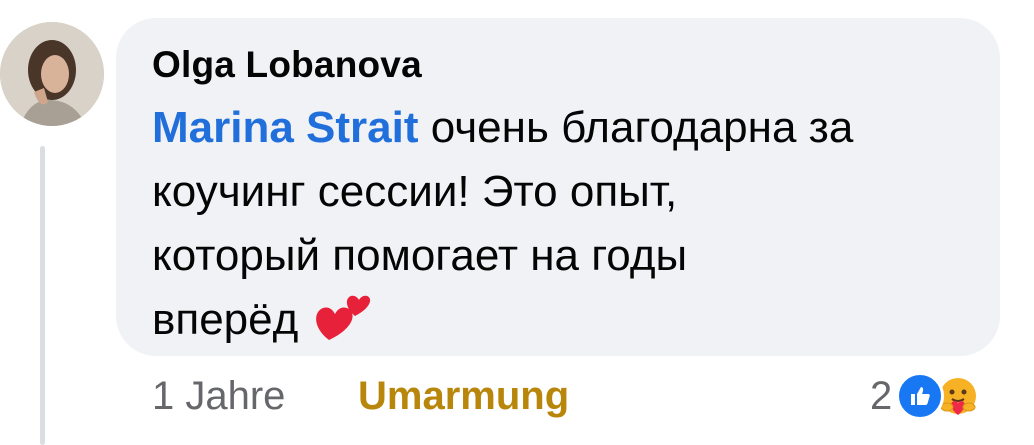 The width and height of the screenshot is (1034, 445). What do you see at coordinates (343, 325) in the screenshot?
I see `two-hearts-icon` at bounding box center [343, 325].